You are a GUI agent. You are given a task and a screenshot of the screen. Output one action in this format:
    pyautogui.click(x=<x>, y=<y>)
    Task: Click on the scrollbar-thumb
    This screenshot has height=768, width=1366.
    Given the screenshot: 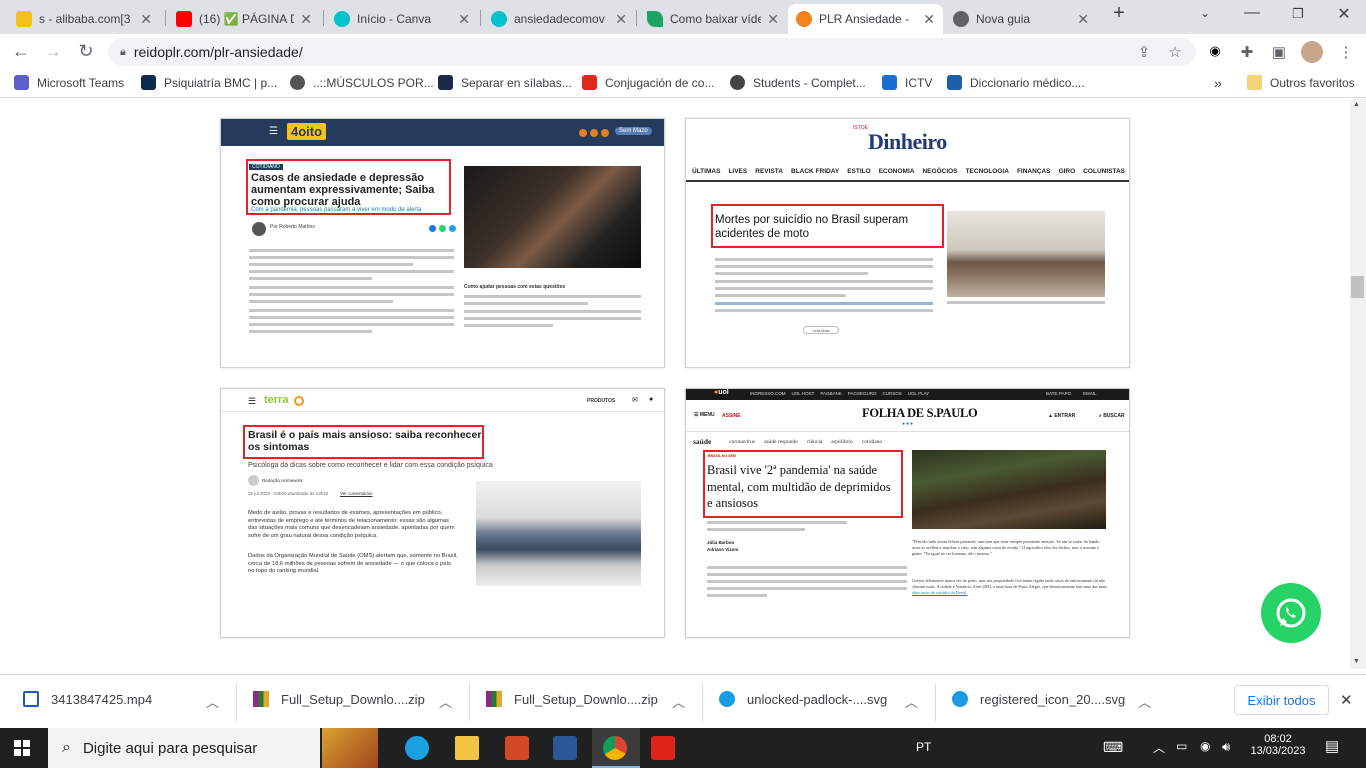 What is the action you would take?
    pyautogui.click(x=1357, y=287)
    